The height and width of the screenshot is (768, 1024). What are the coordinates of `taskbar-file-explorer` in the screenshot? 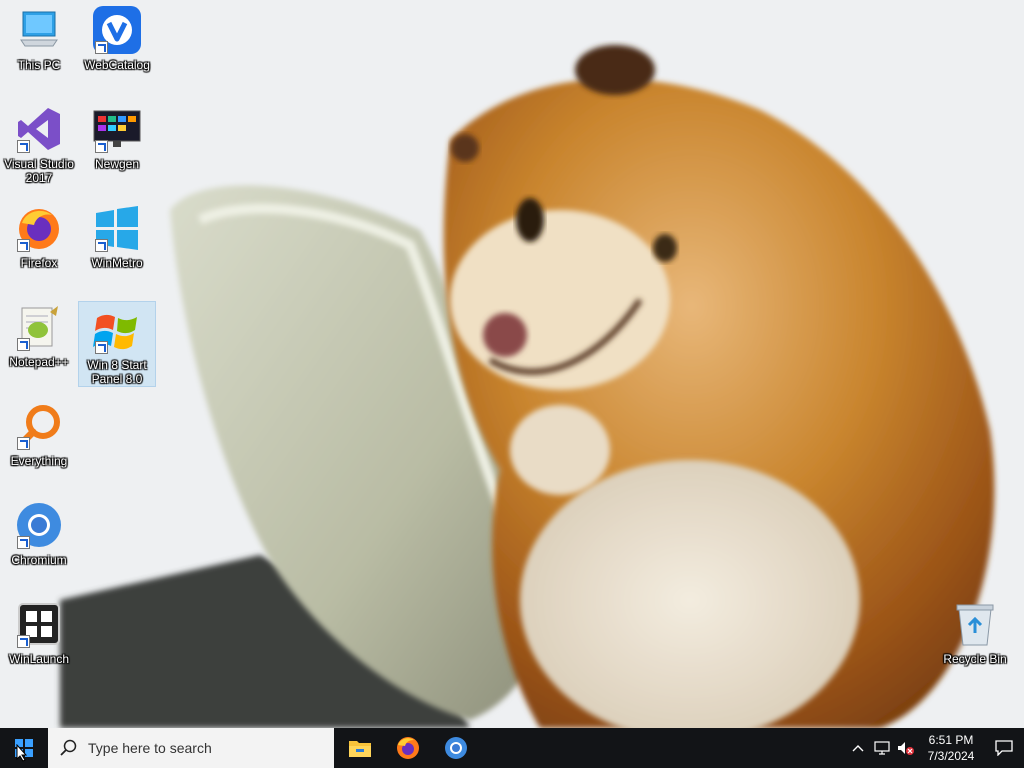 It's located at (360, 748).